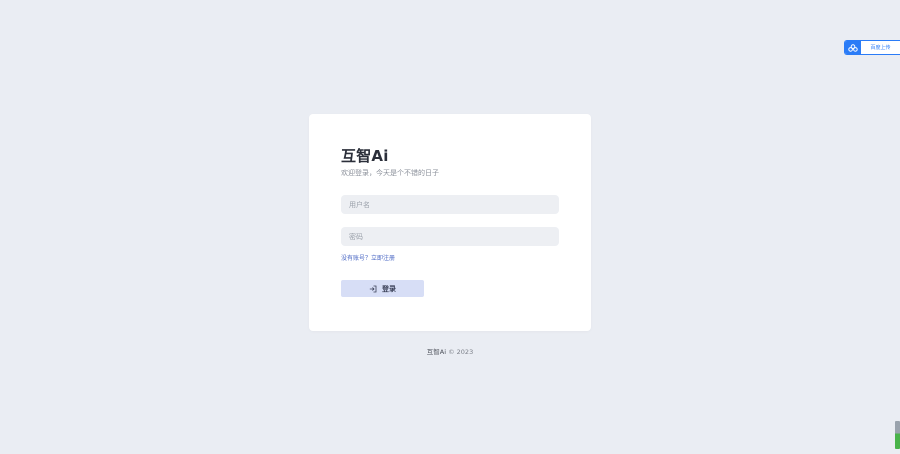  Describe the element at coordinates (880, 48) in the screenshot. I see `upload-widget-label: 百度上传` at that location.